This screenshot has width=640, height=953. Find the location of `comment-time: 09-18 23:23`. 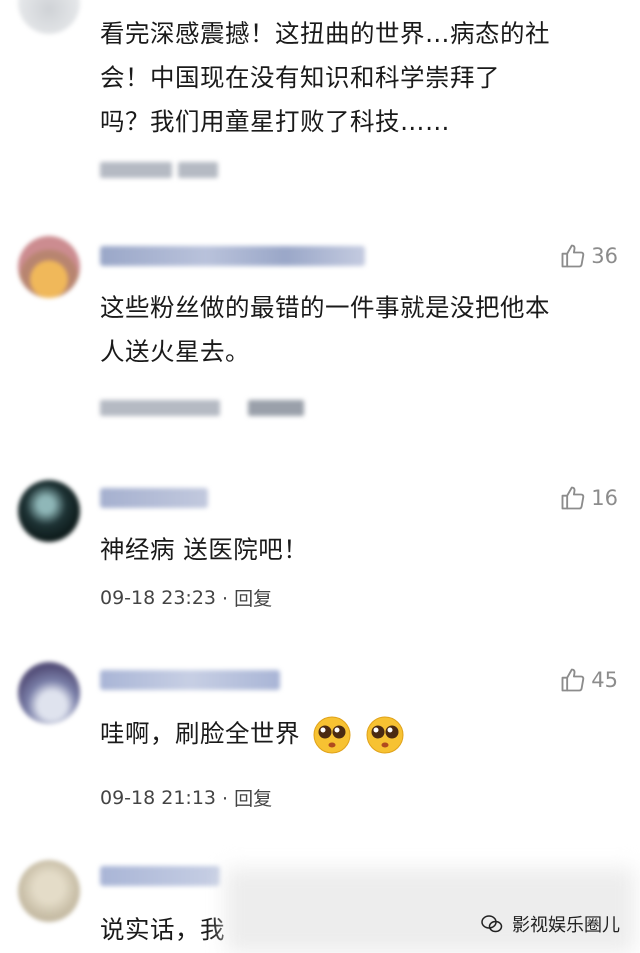

comment-time: 09-18 23:23 is located at coordinates (158, 597).